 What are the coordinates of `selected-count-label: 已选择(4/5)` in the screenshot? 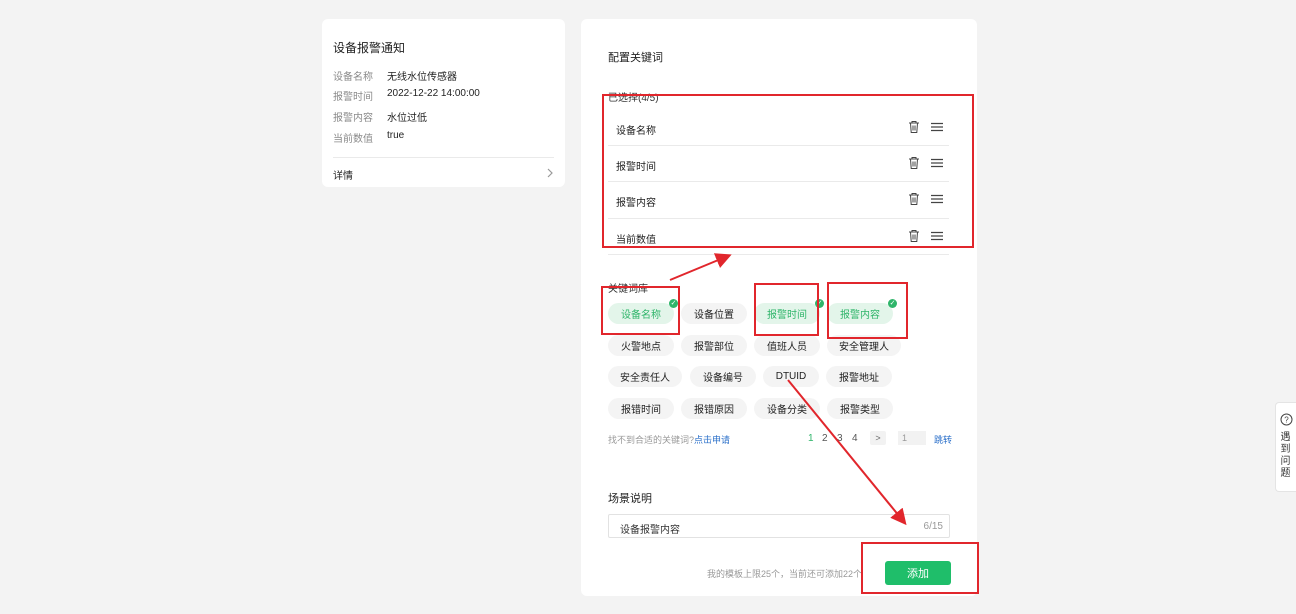 It's located at (633, 98).